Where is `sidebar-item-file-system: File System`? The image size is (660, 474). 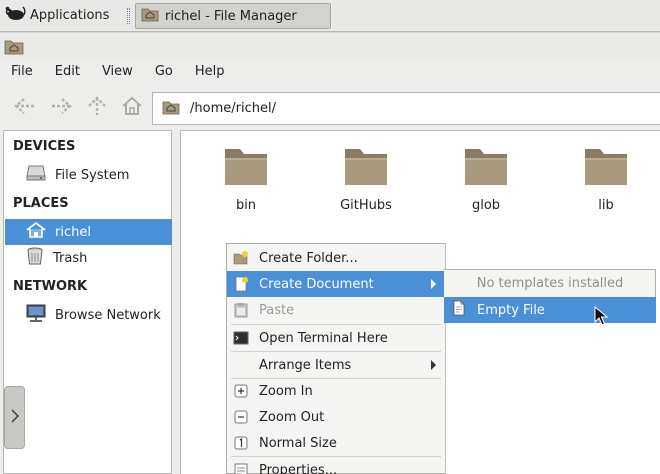 sidebar-item-file-system: File System is located at coordinates (88, 175).